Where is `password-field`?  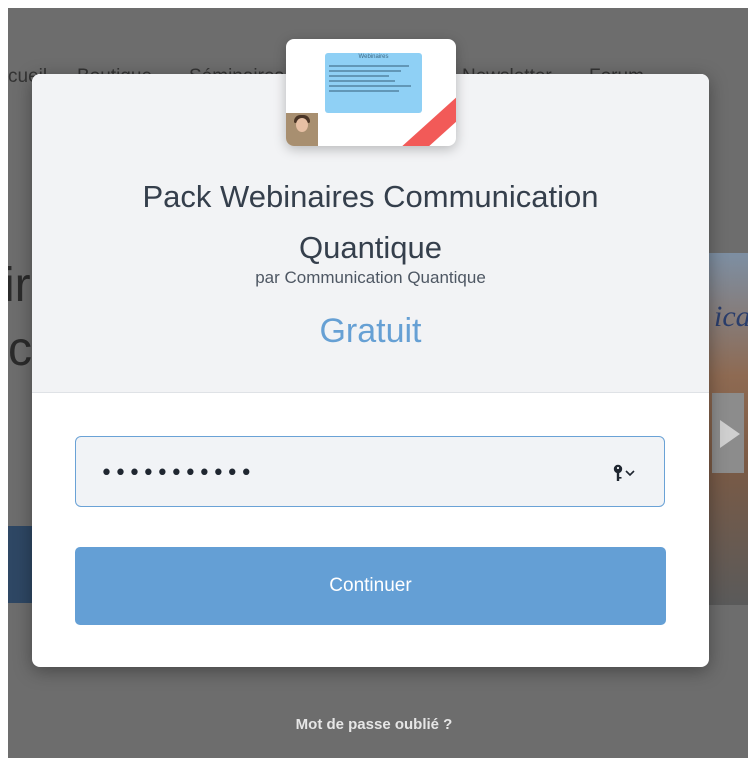 password-field is located at coordinates (370, 471).